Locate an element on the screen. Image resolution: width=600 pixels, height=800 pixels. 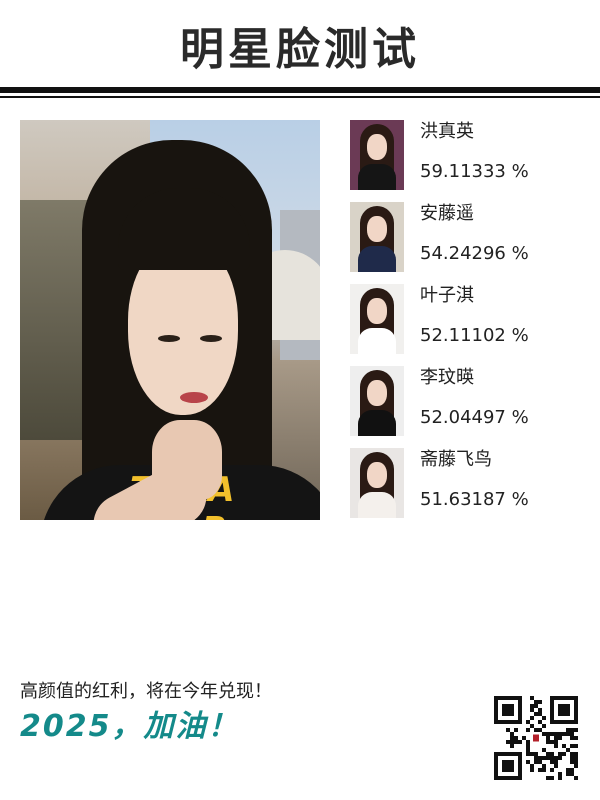
footer-slogan: 高颜值的红利，将在今年兑现！ is located at coordinates (146, 691).